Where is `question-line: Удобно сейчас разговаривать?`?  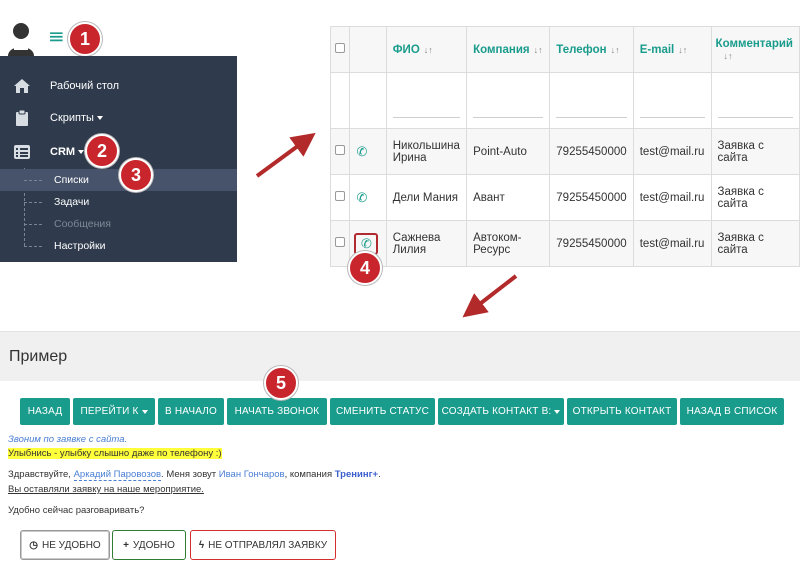 question-line: Удобно сейчас разговаривать? is located at coordinates (76, 510).